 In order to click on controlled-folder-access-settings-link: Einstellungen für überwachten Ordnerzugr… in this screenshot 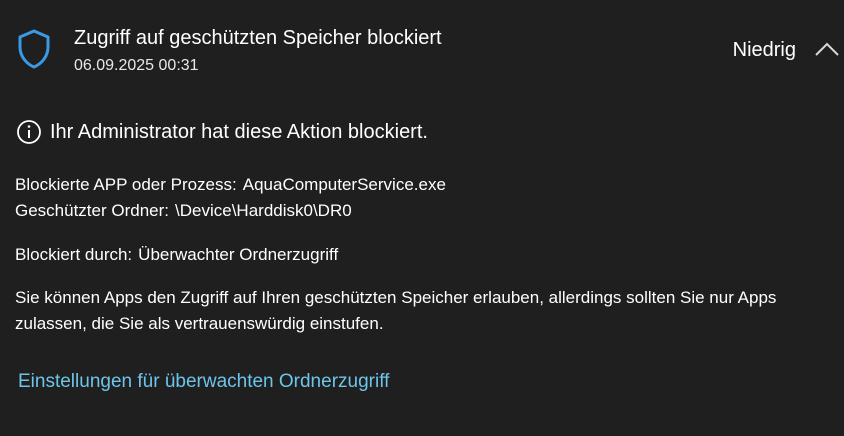, I will do `click(203, 382)`.